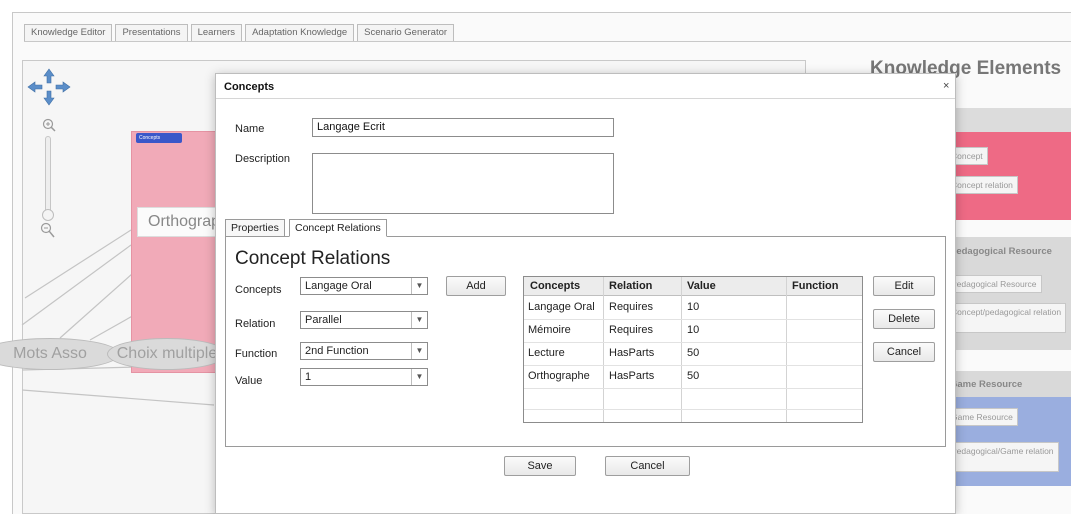 The image size is (1071, 514). What do you see at coordinates (642, 286) in the screenshot?
I see `column-header-relation: Relation` at bounding box center [642, 286].